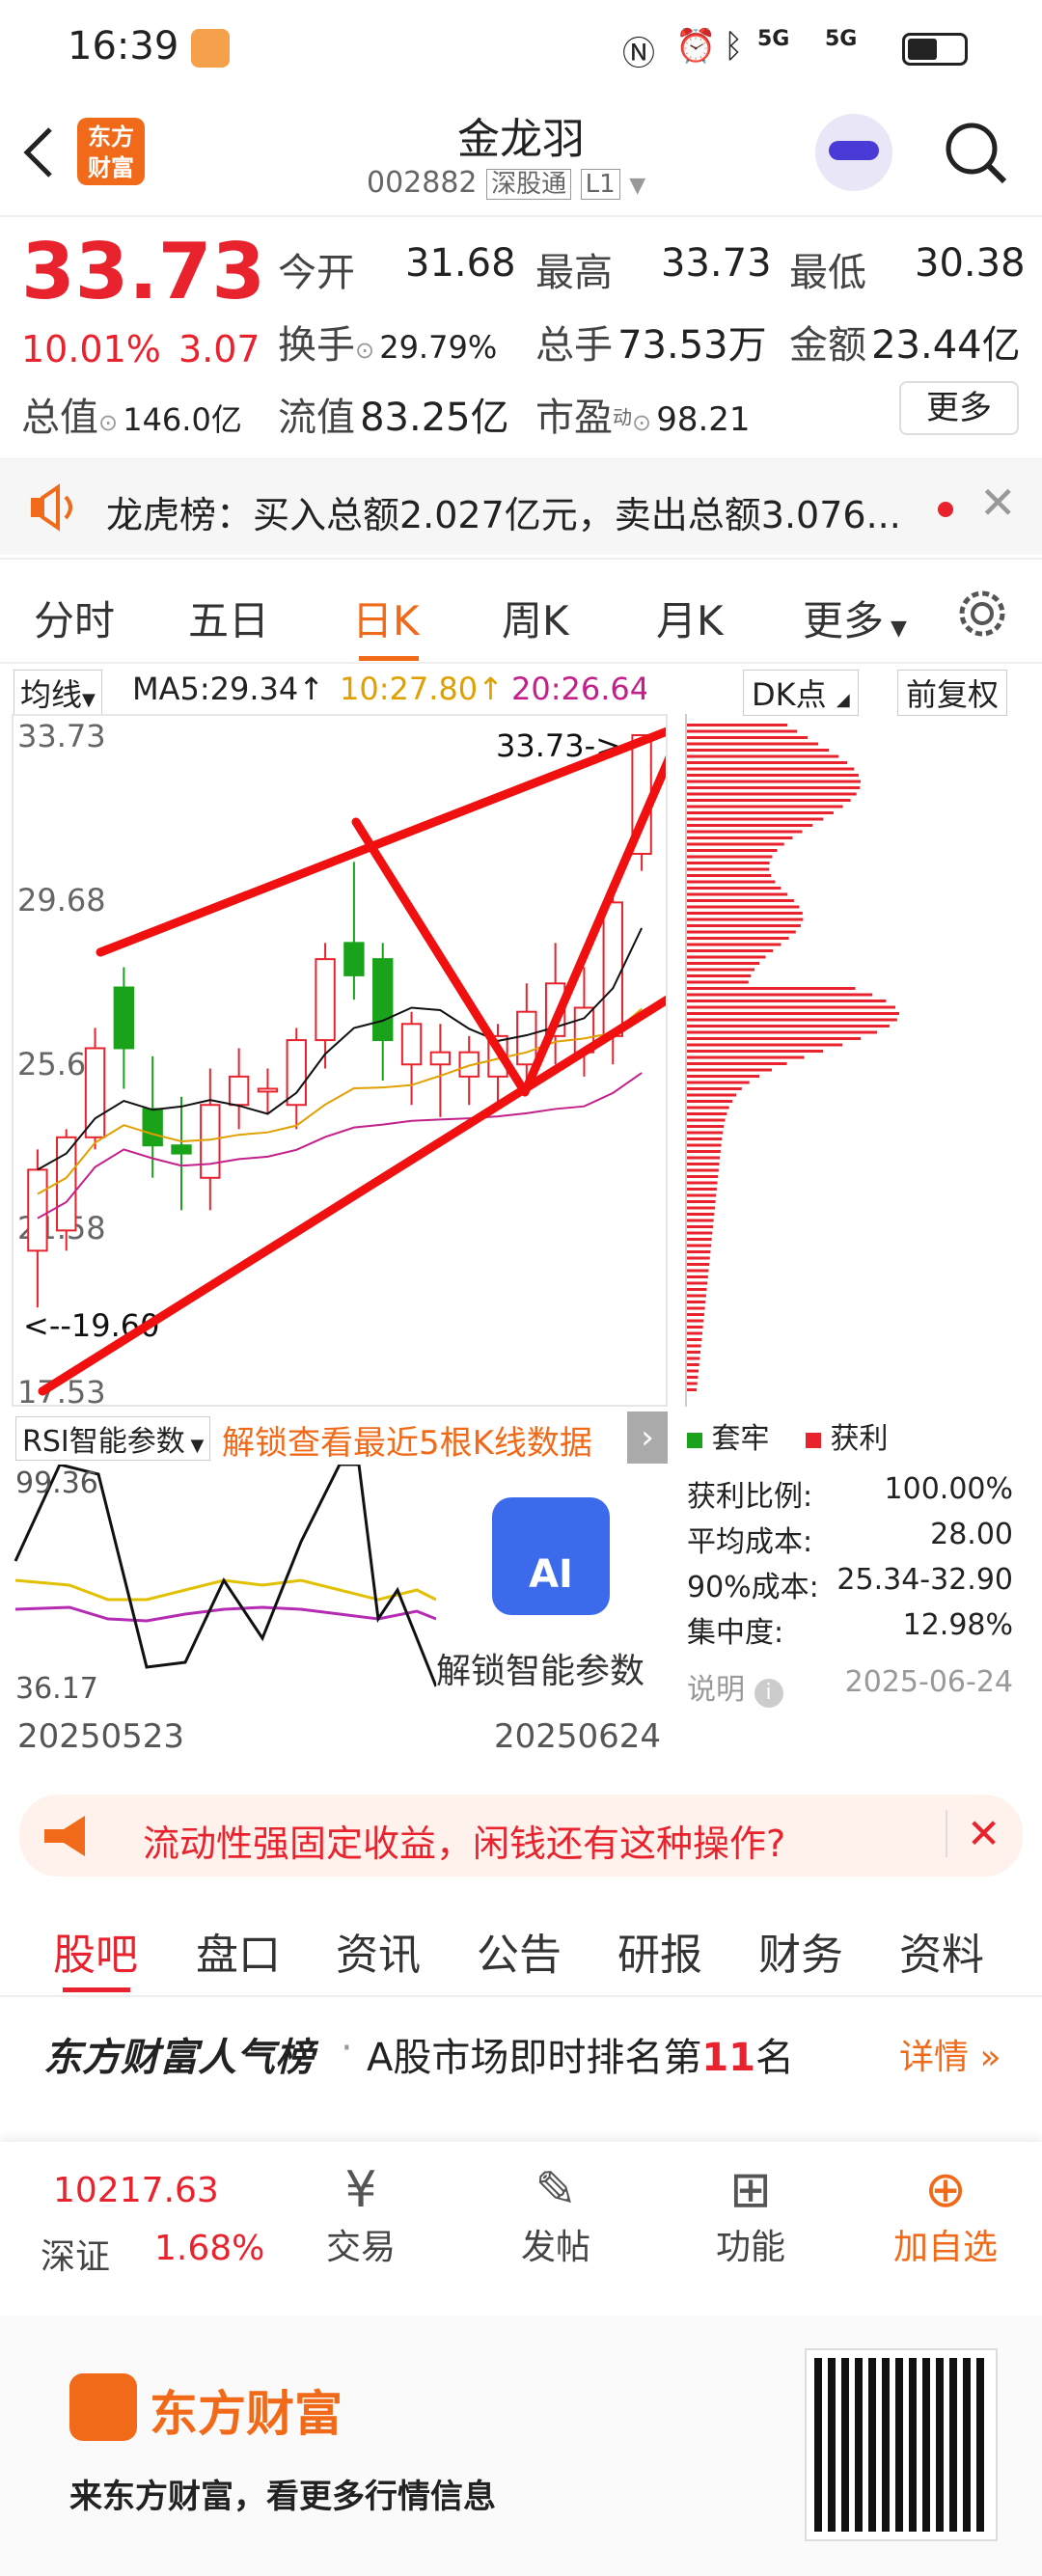 Image resolution: width=1042 pixels, height=2576 pixels. I want to click on index-name: 深证, so click(76, 2257).